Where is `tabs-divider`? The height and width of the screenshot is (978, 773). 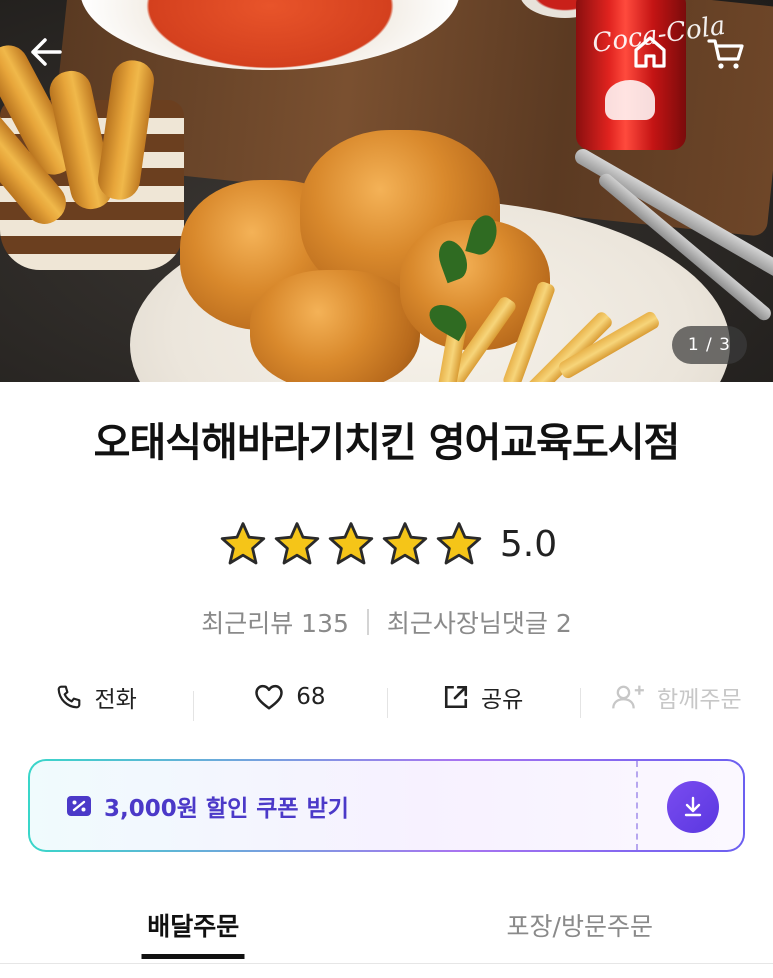
tabs-divider is located at coordinates (386, 963).